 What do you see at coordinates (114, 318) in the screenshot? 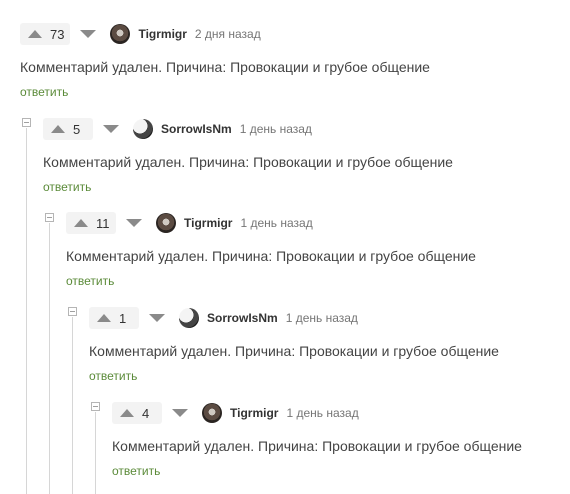
I see `vote-box: 1` at bounding box center [114, 318].